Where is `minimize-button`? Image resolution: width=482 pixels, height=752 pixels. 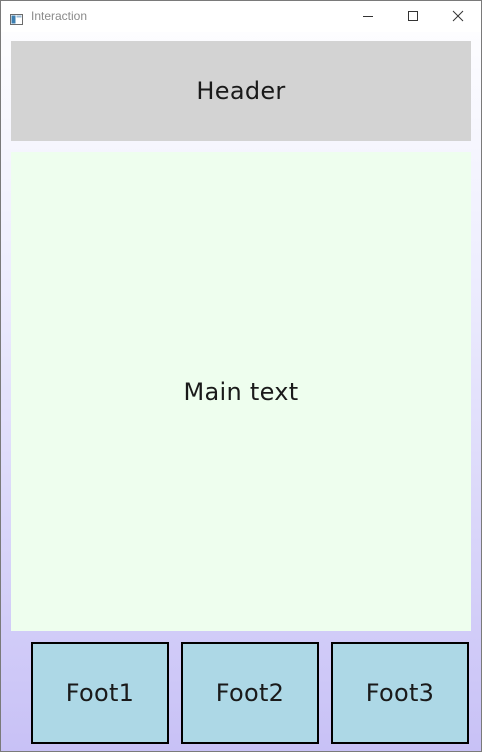 minimize-button is located at coordinates (368, 16).